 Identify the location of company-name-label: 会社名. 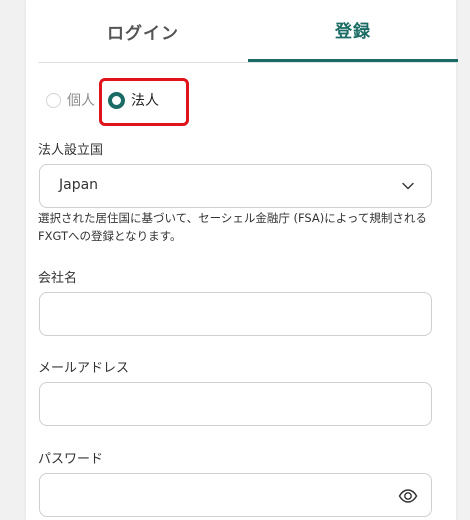
(58, 278).